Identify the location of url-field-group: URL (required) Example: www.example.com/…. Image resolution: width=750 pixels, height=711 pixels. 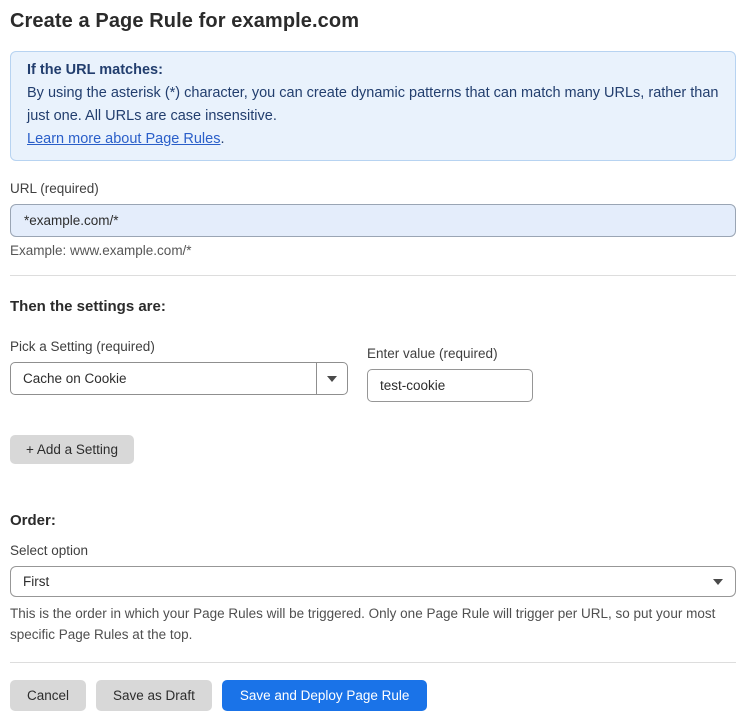
(373, 219).